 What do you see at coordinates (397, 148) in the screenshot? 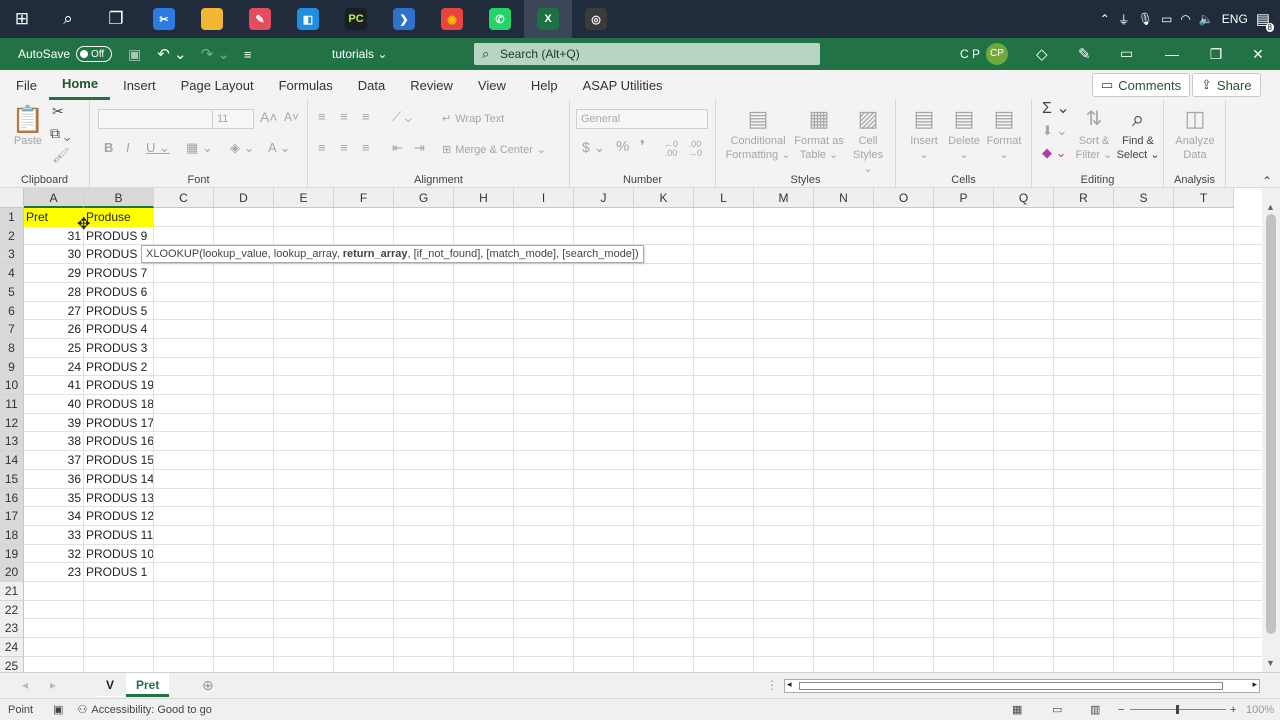
I see `decrease-indent-icon: ⇤` at bounding box center [397, 148].